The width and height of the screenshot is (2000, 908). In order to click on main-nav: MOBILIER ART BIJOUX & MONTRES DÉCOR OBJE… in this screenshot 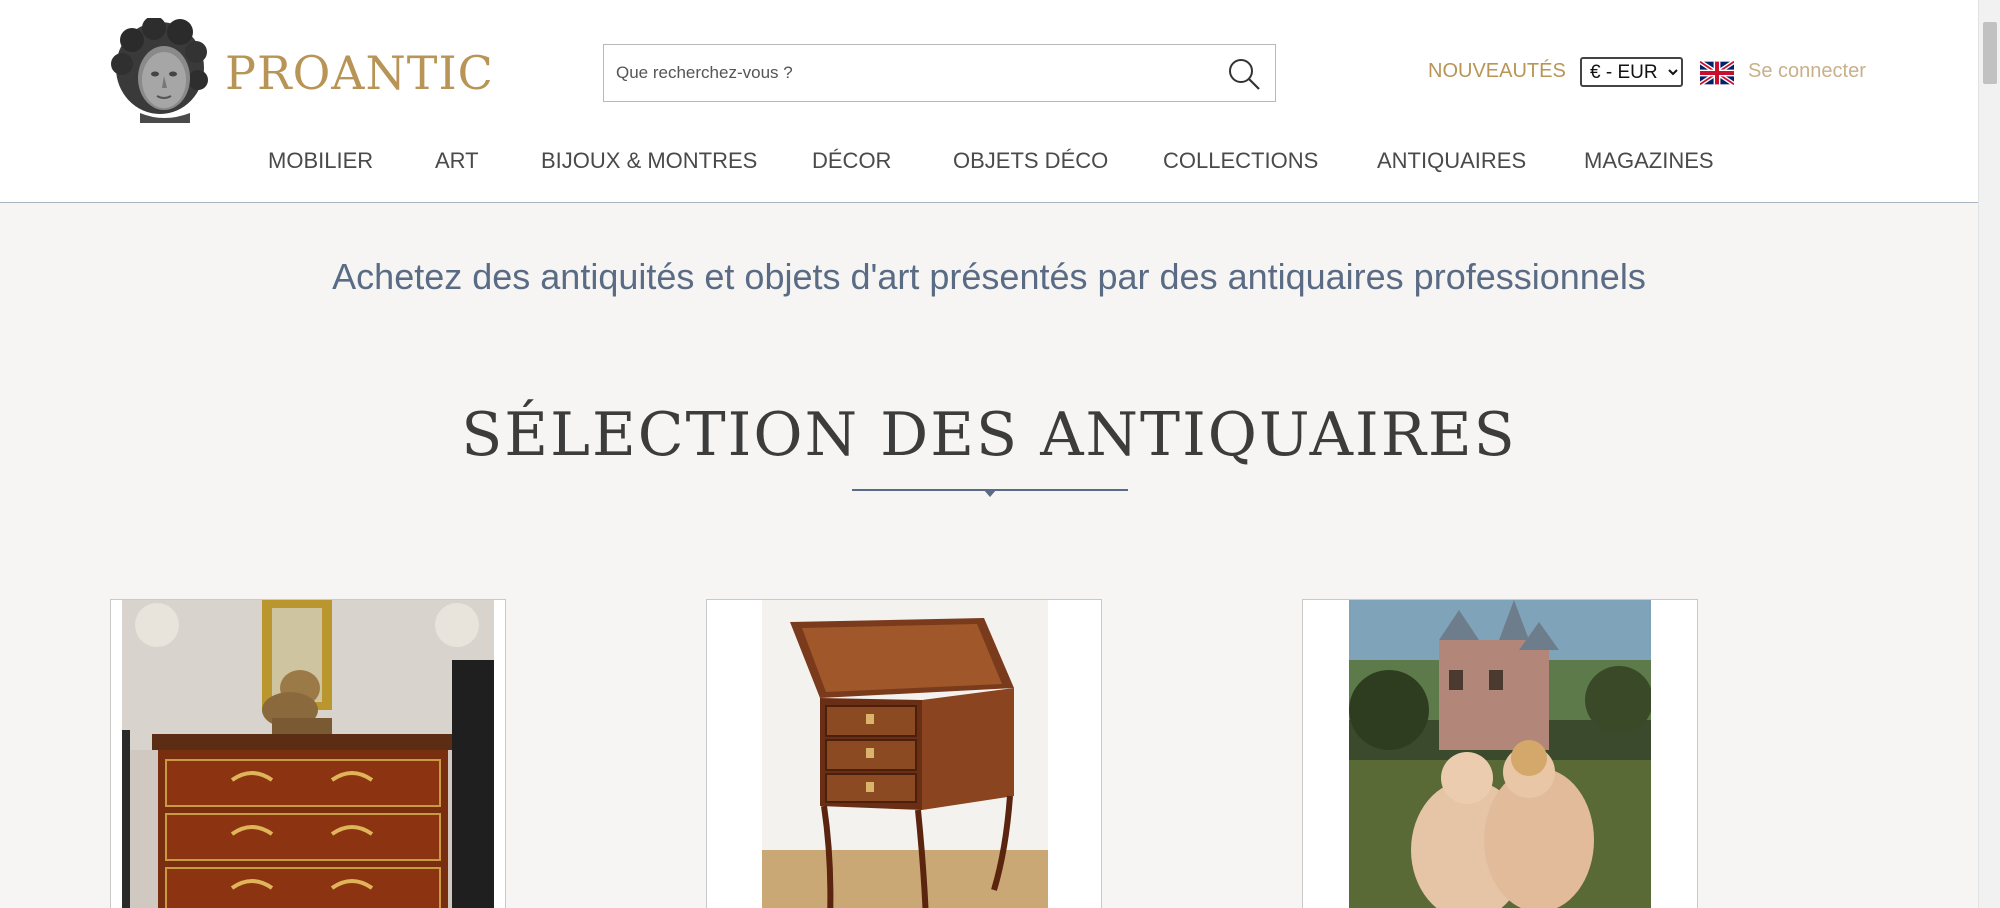, I will do `click(989, 164)`.